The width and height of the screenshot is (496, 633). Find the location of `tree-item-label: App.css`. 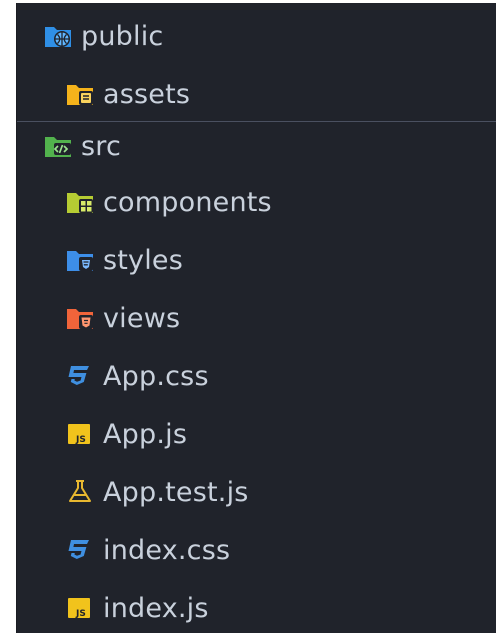

tree-item-label: App.css is located at coordinates (156, 376).